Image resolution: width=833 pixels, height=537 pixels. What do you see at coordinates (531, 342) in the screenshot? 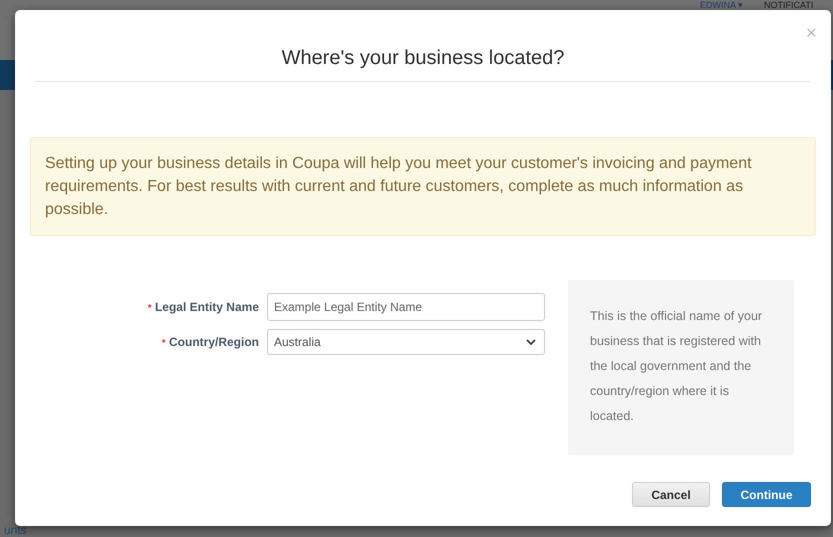
I see `chevron-down-icon` at bounding box center [531, 342].